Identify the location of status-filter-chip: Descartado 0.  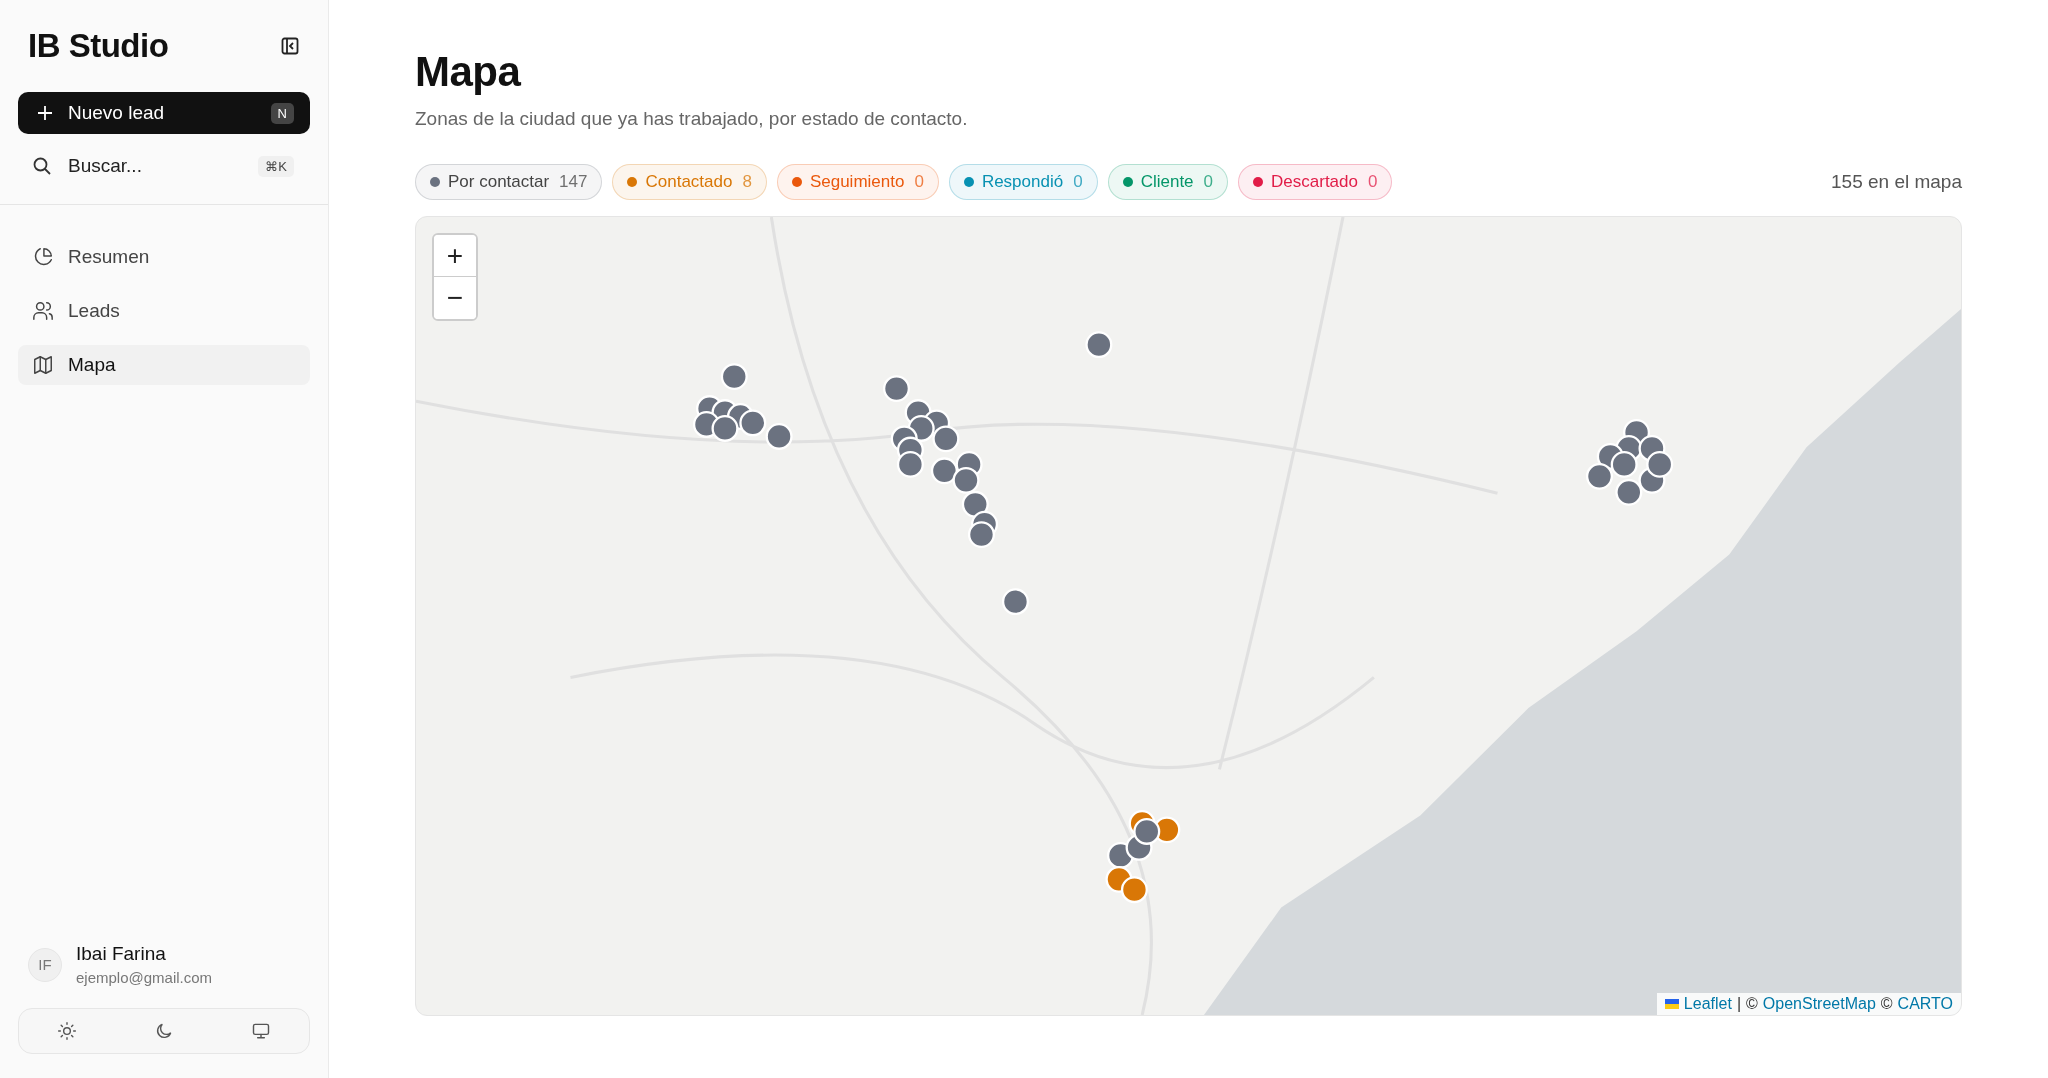
(1315, 182).